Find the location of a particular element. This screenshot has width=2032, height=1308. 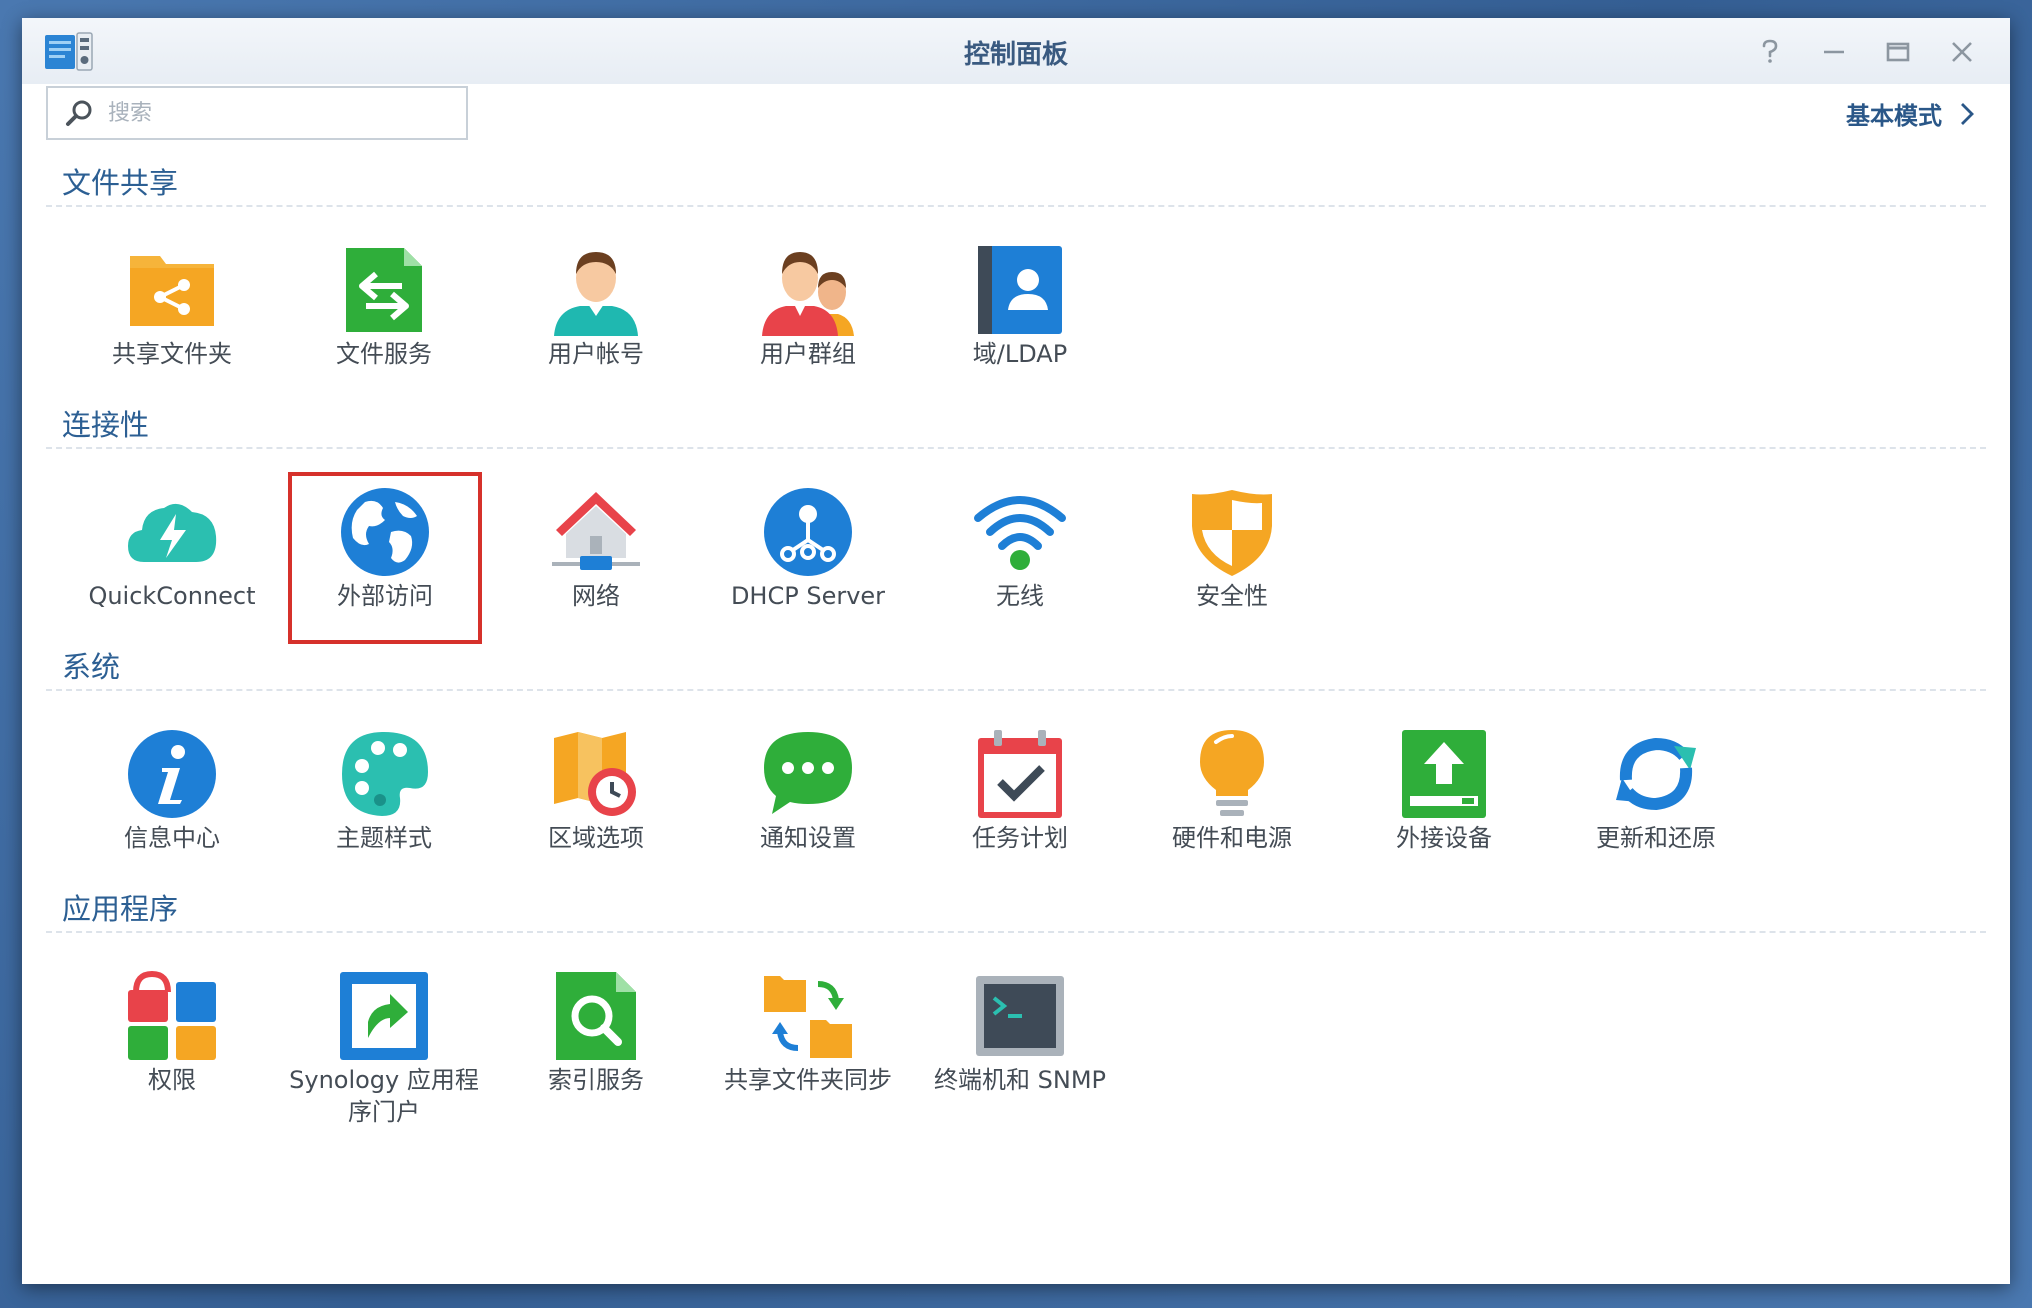

dhcp-icon is located at coordinates (808, 532).